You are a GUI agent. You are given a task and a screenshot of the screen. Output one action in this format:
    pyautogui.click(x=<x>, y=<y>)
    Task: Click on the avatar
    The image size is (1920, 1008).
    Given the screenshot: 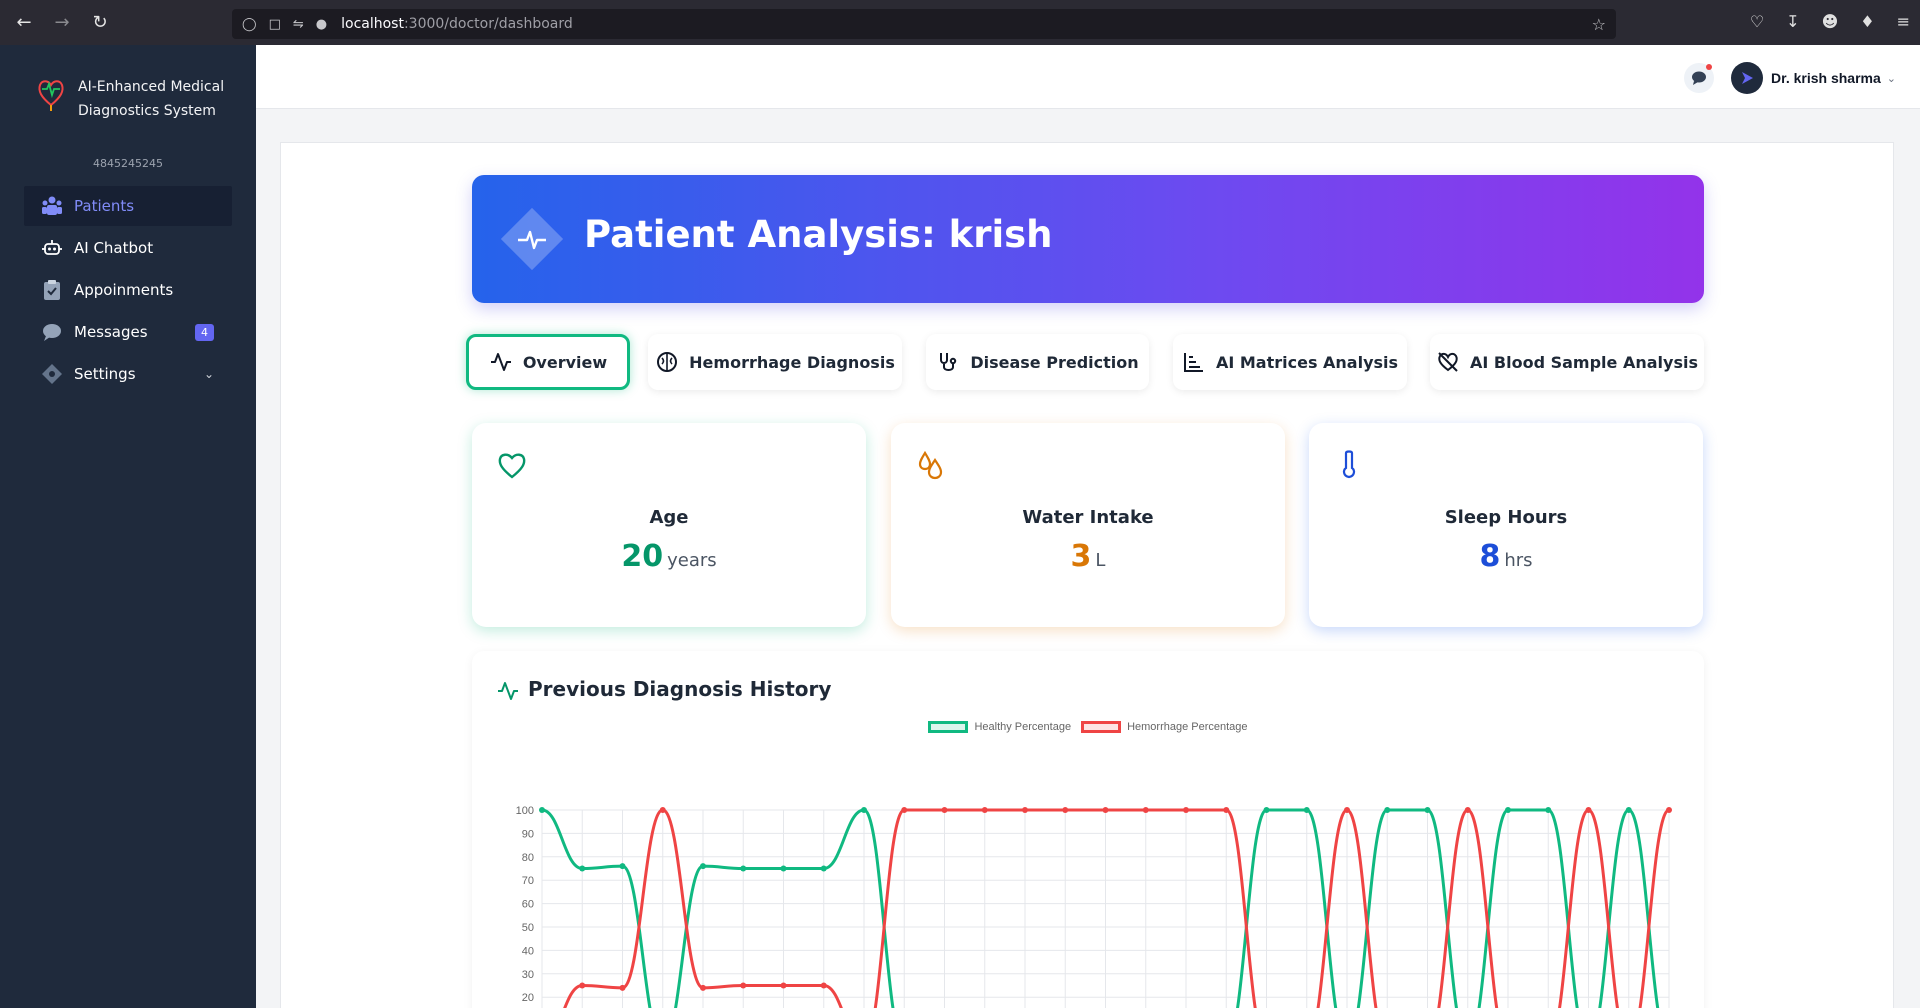 What is the action you would take?
    pyautogui.click(x=1747, y=78)
    